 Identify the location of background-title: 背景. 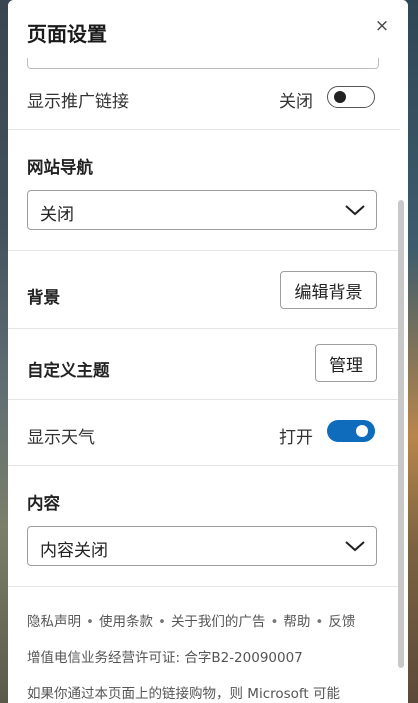
(43, 297).